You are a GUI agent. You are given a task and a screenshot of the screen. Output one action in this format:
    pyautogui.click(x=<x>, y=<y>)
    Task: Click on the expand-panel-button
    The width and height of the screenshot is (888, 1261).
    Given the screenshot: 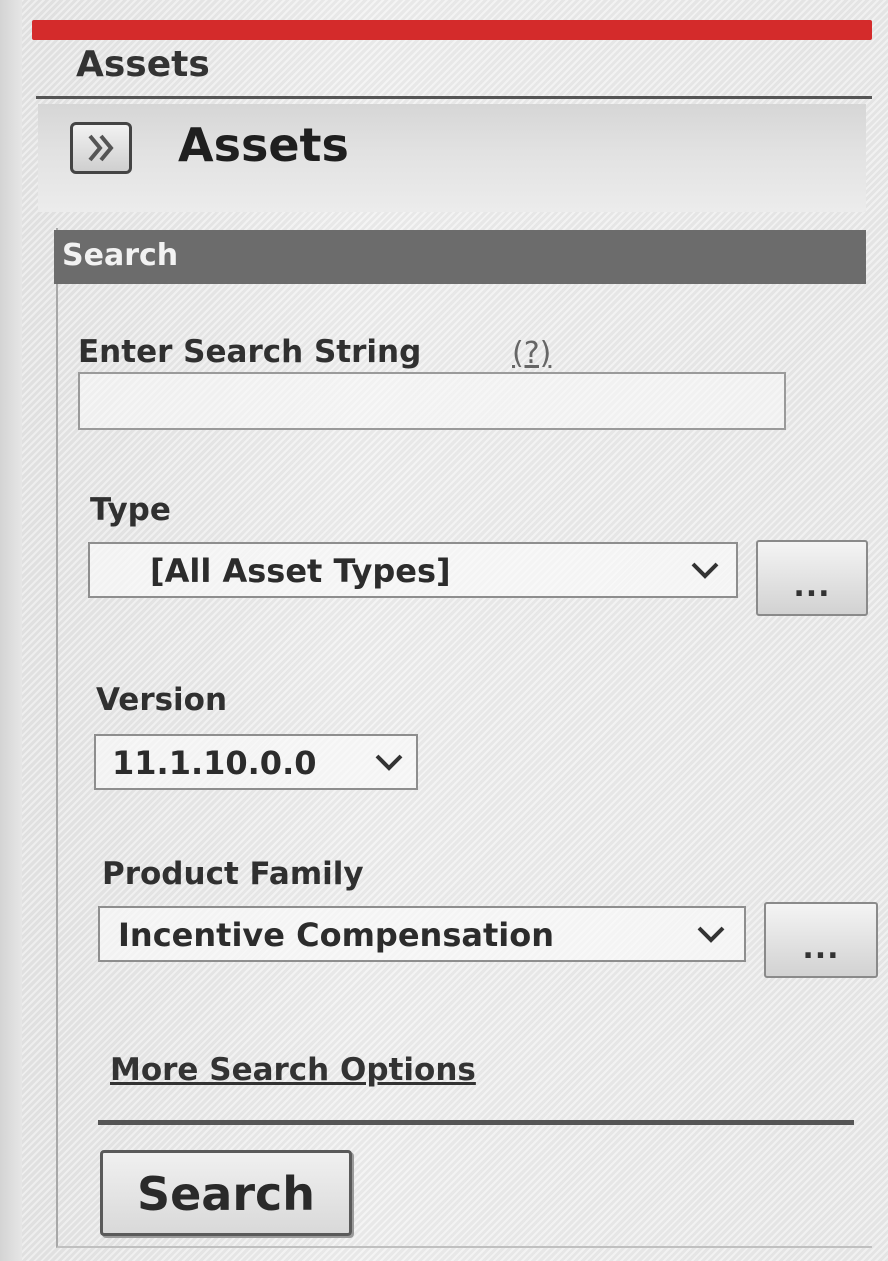 What is the action you would take?
    pyautogui.click(x=101, y=148)
    